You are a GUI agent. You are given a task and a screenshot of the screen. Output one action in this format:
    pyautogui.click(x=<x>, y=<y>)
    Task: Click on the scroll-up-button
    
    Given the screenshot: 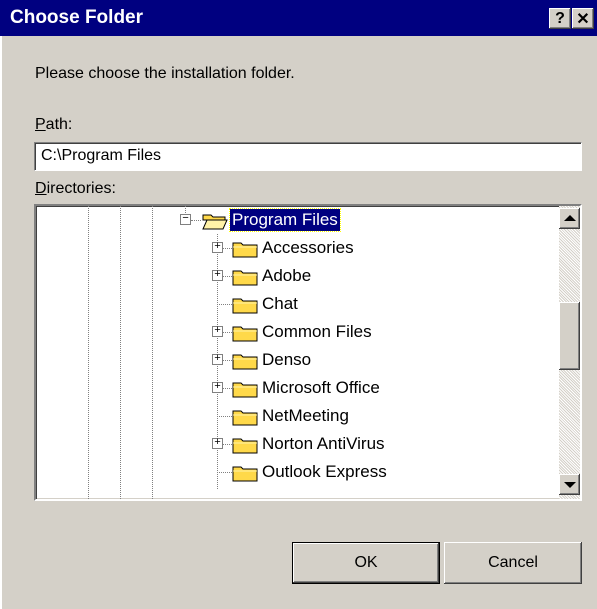 What is the action you would take?
    pyautogui.click(x=569, y=218)
    